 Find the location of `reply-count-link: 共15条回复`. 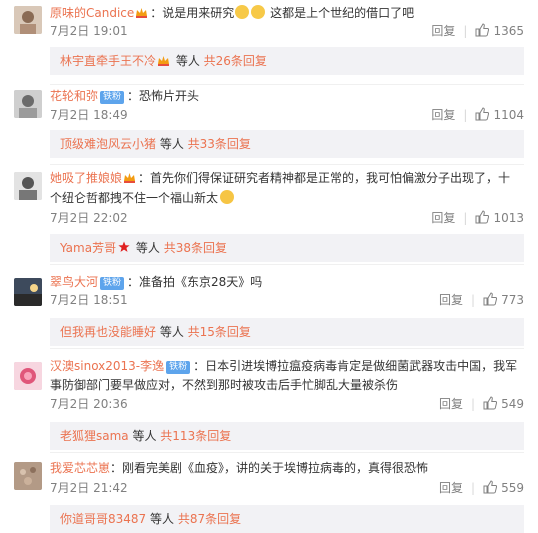

reply-count-link: 共15条回复 is located at coordinates (219, 332).